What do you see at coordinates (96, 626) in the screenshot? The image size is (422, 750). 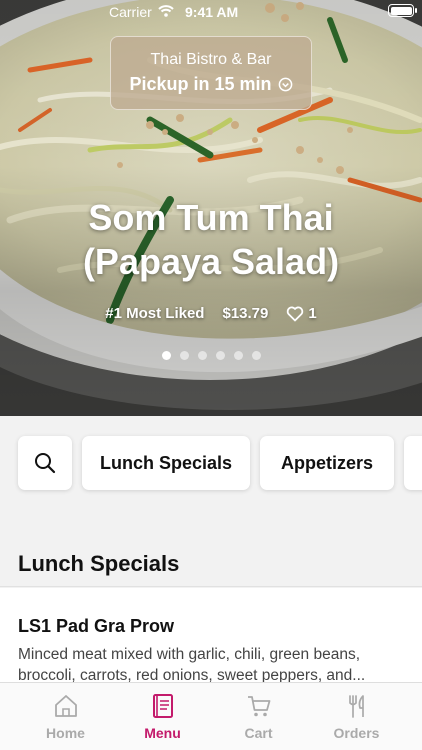 I see `menu-item-name: LS1 Pad Gra Prow` at bounding box center [96, 626].